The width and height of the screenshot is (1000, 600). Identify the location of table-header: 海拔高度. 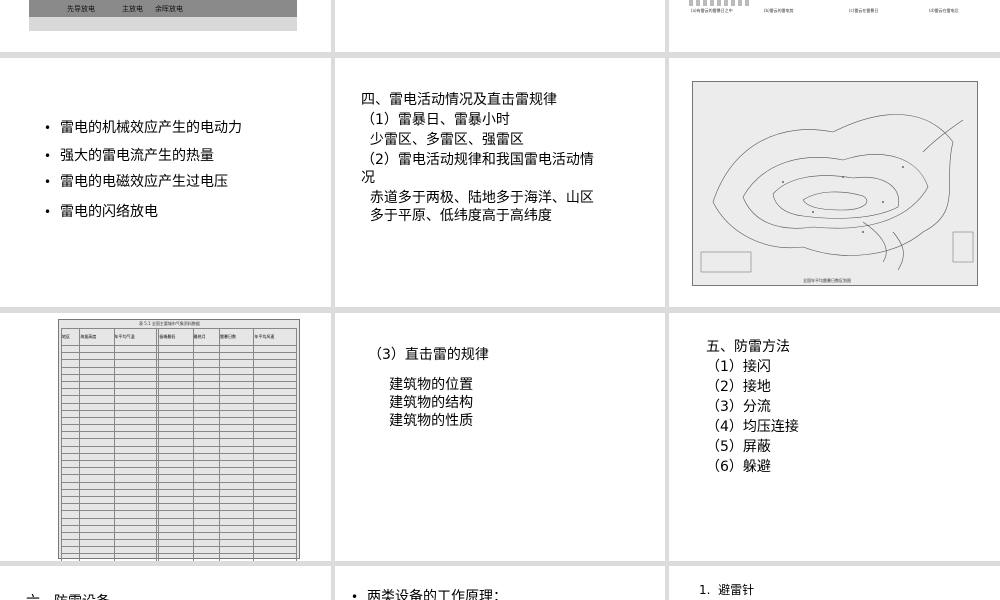
(97, 337).